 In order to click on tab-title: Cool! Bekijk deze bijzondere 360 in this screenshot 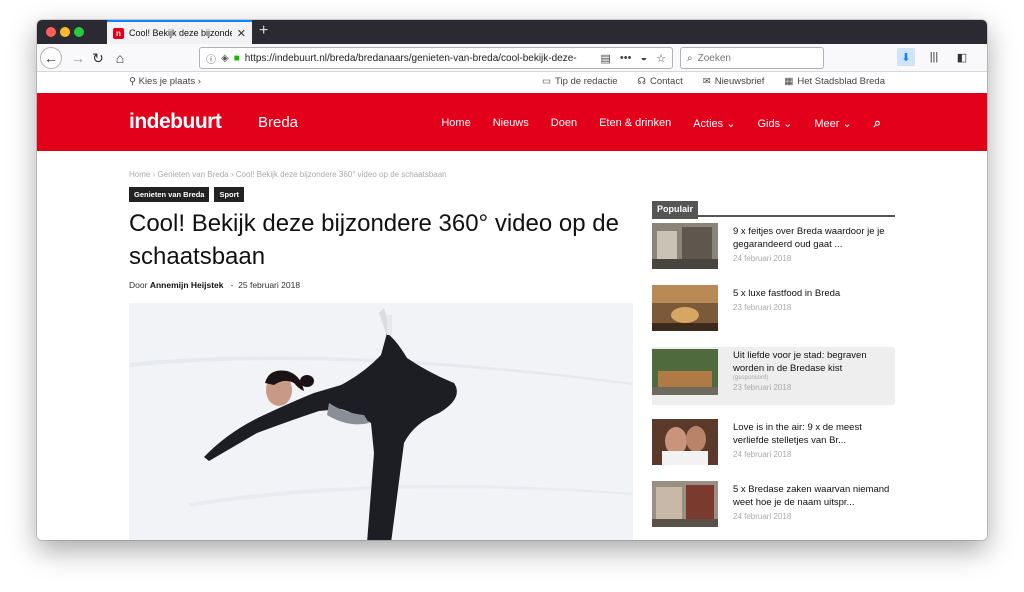, I will do `click(180, 33)`.